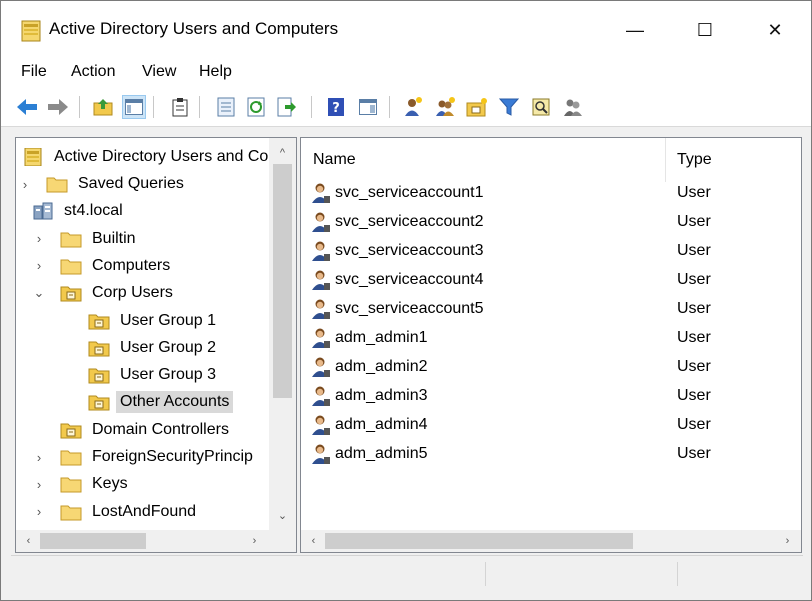  What do you see at coordinates (168, 347) in the screenshot?
I see `tree-item-label: User Group 2` at bounding box center [168, 347].